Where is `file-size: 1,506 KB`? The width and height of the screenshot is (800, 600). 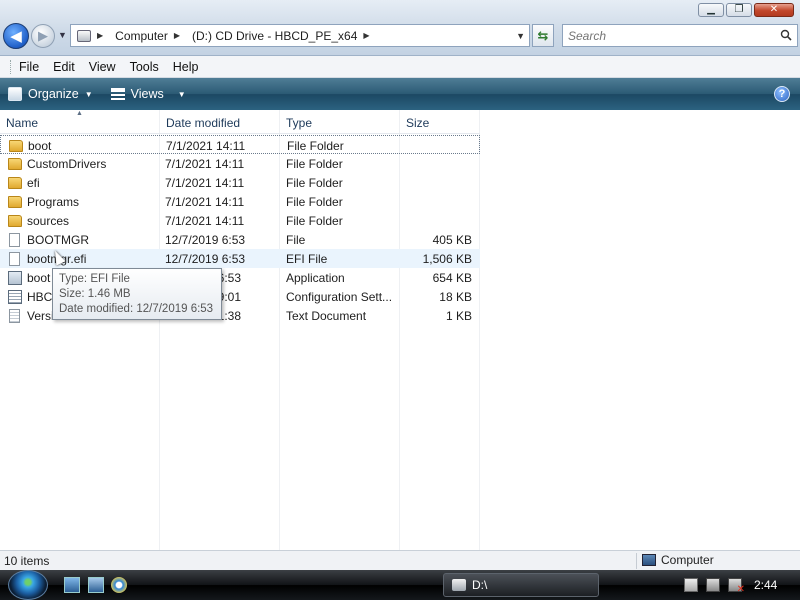
file-size: 1,506 KB is located at coordinates (447, 258).